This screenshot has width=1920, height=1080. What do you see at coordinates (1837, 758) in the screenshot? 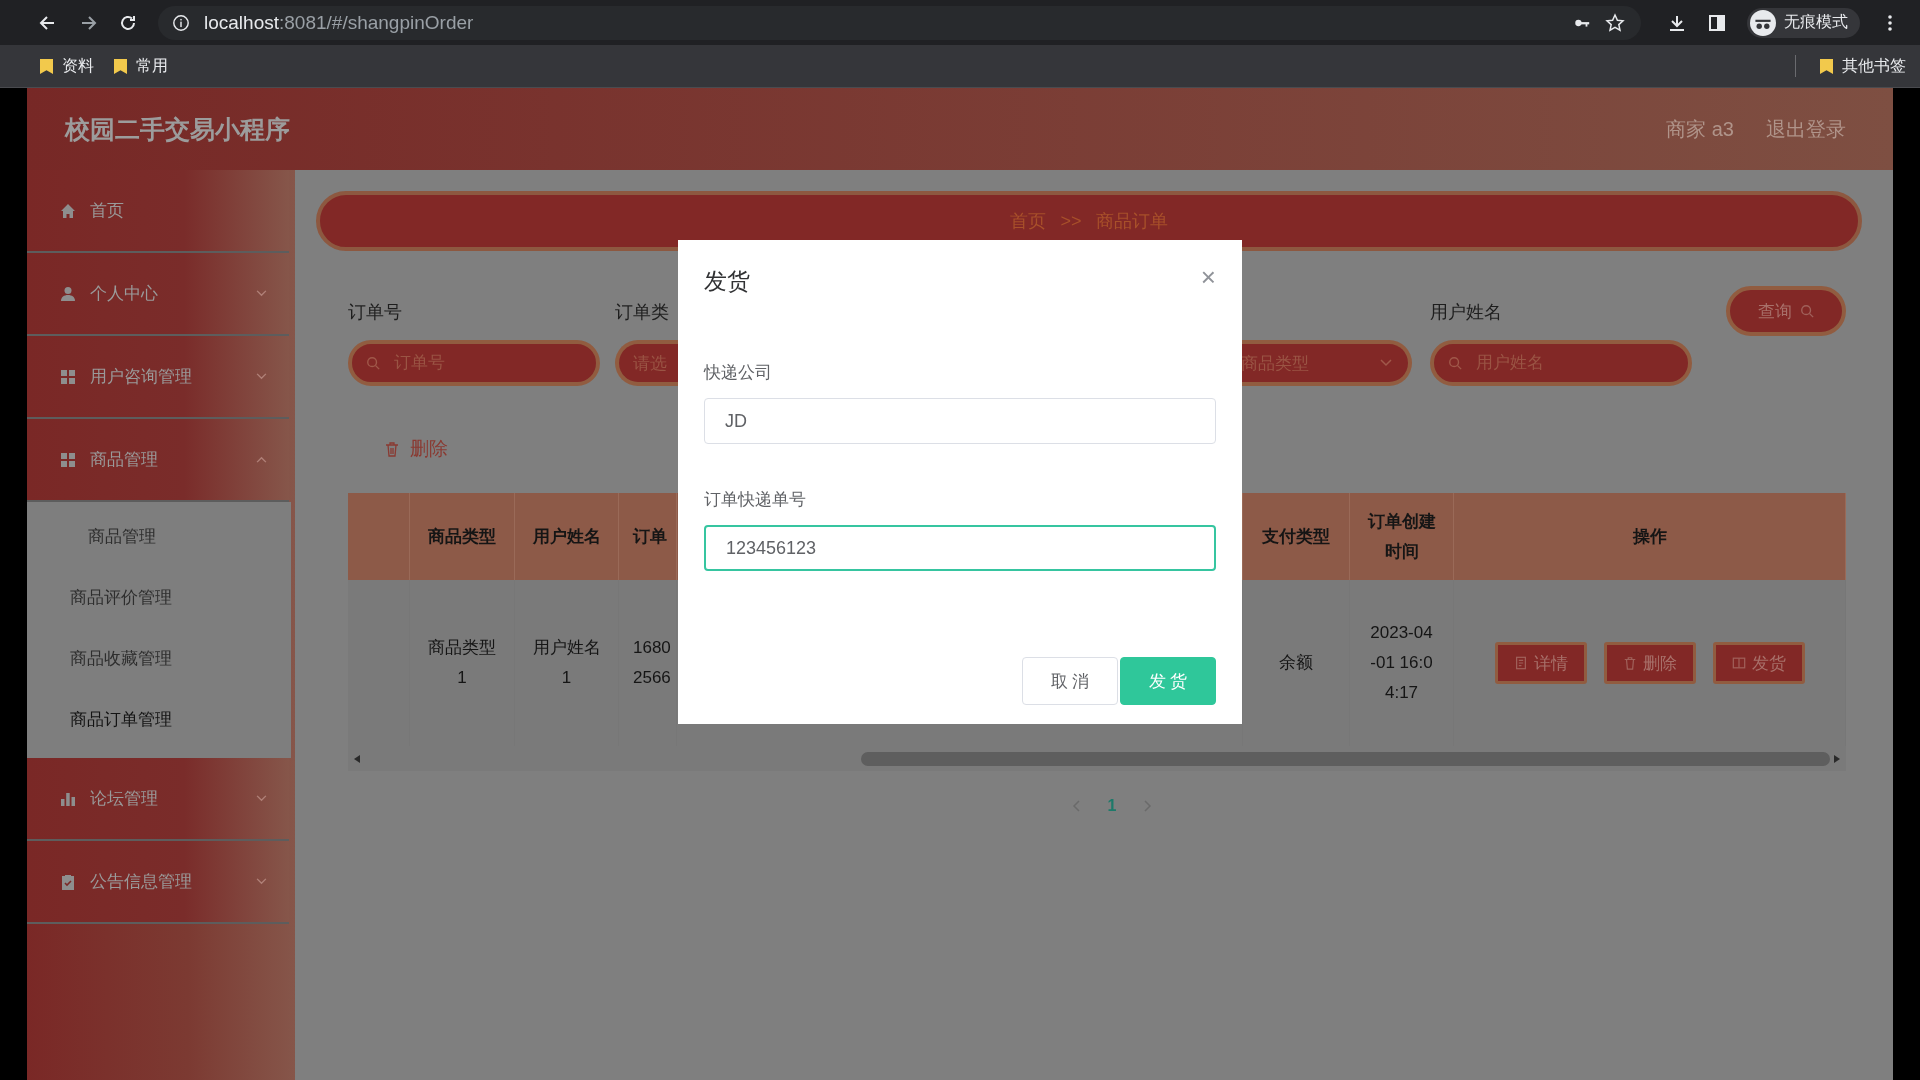
I see `scroll-right-icon` at bounding box center [1837, 758].